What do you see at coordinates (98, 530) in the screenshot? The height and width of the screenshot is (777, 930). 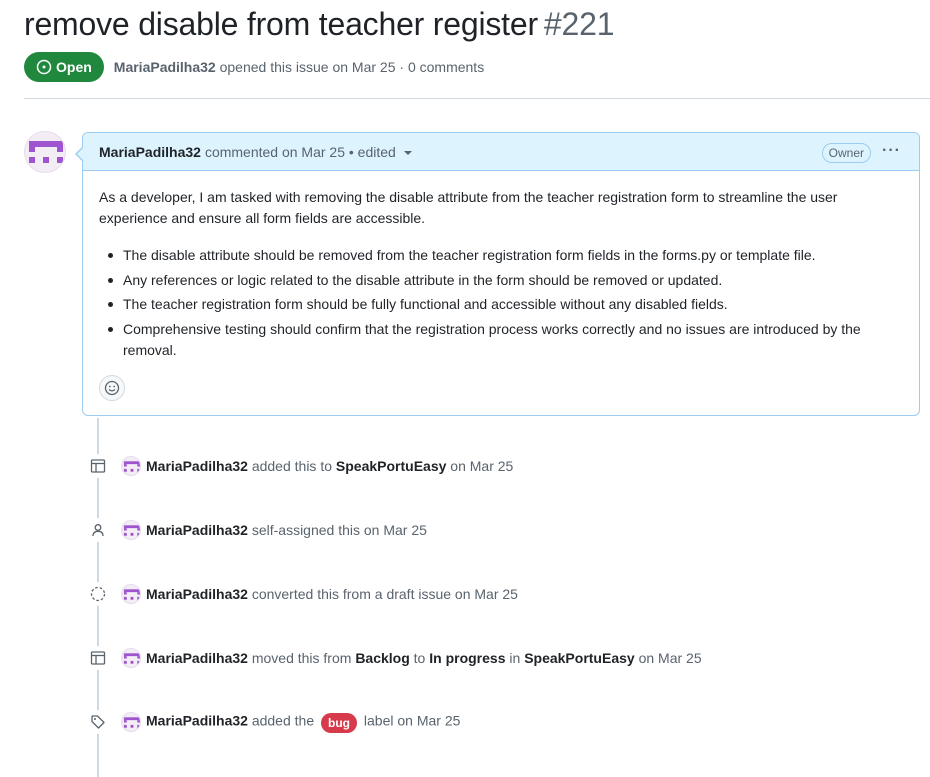 I see `person-icon` at bounding box center [98, 530].